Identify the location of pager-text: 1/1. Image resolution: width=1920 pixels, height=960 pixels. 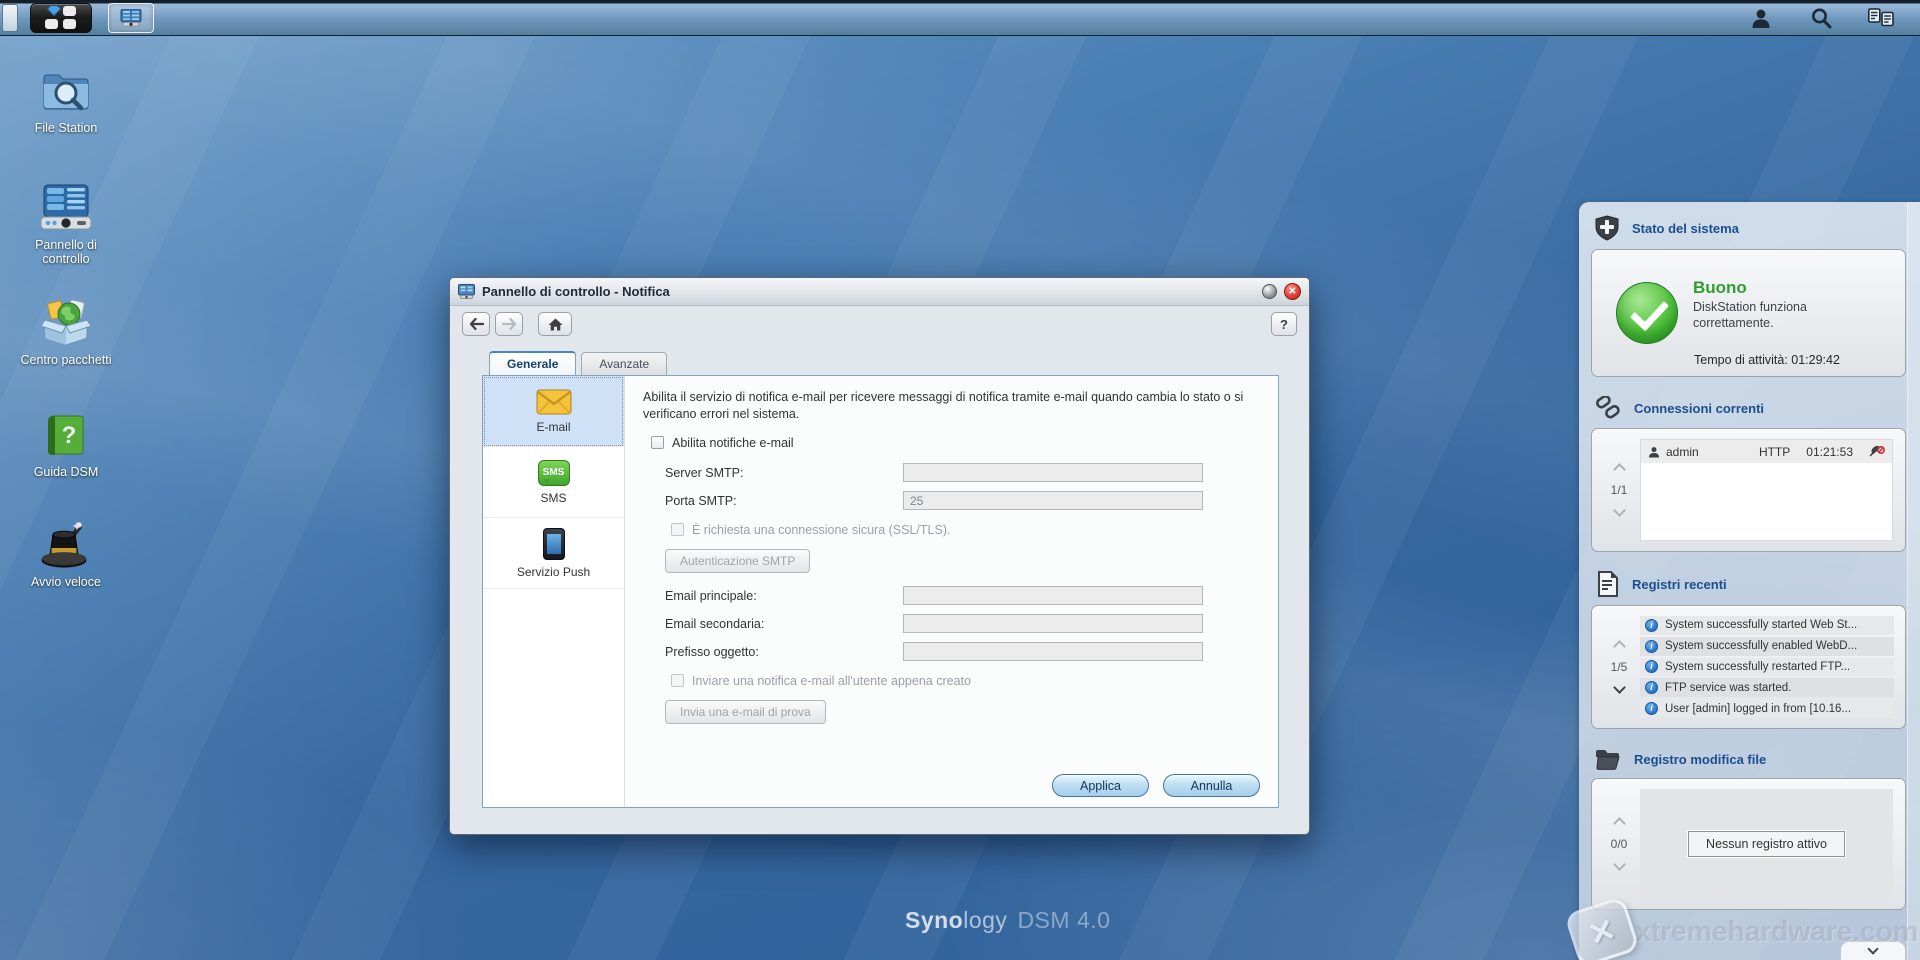
(1619, 490).